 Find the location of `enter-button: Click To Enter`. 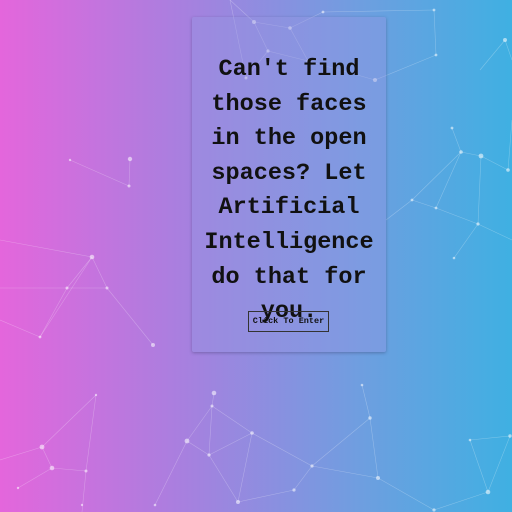

enter-button: Click To Enter is located at coordinates (288, 321).